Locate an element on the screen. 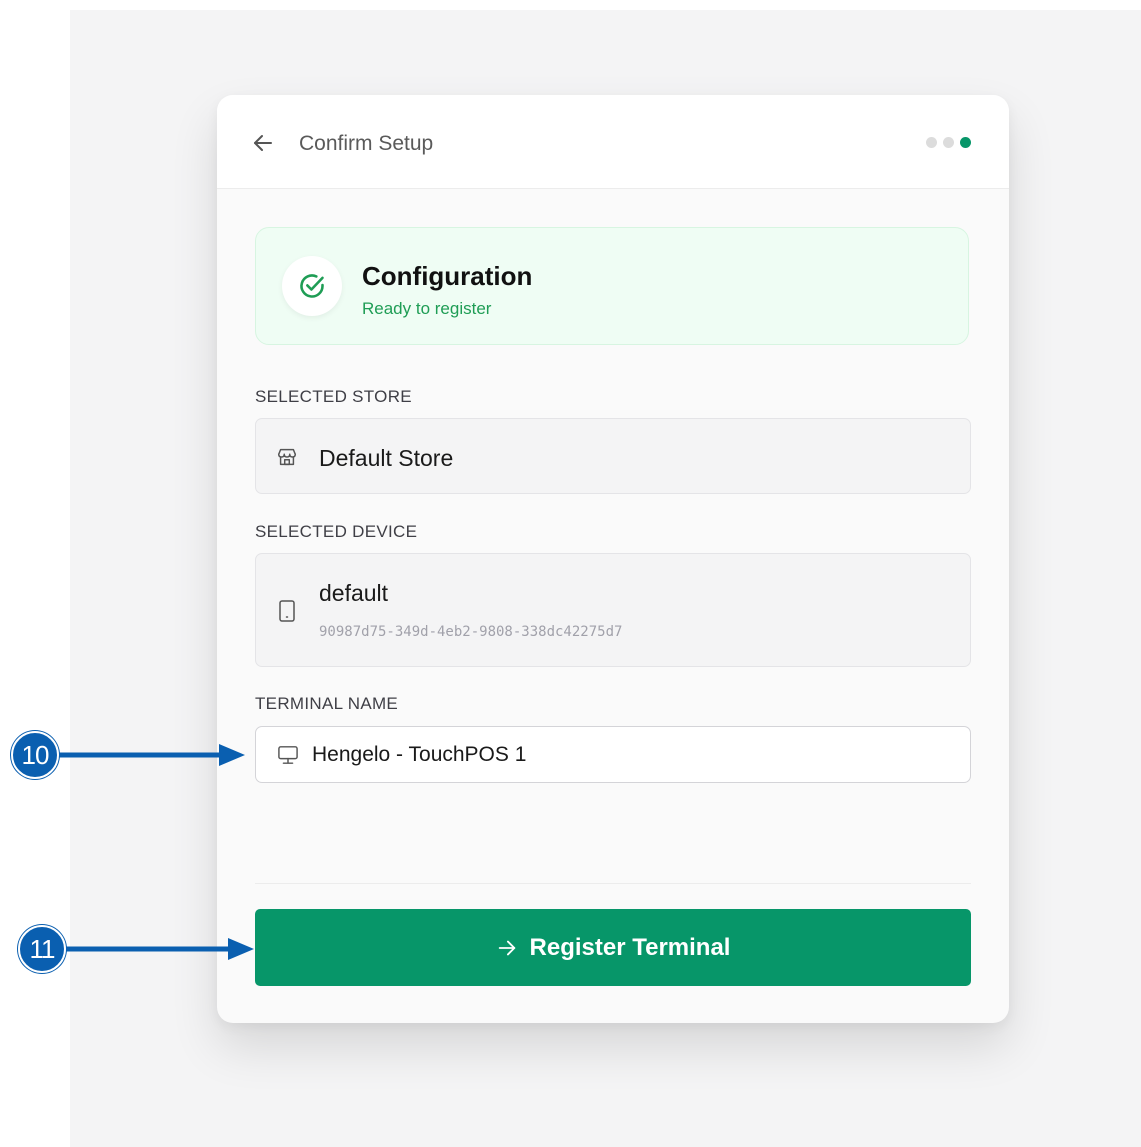 This screenshot has width=1141, height=1147. callout-11: 11 is located at coordinates (137, 949).